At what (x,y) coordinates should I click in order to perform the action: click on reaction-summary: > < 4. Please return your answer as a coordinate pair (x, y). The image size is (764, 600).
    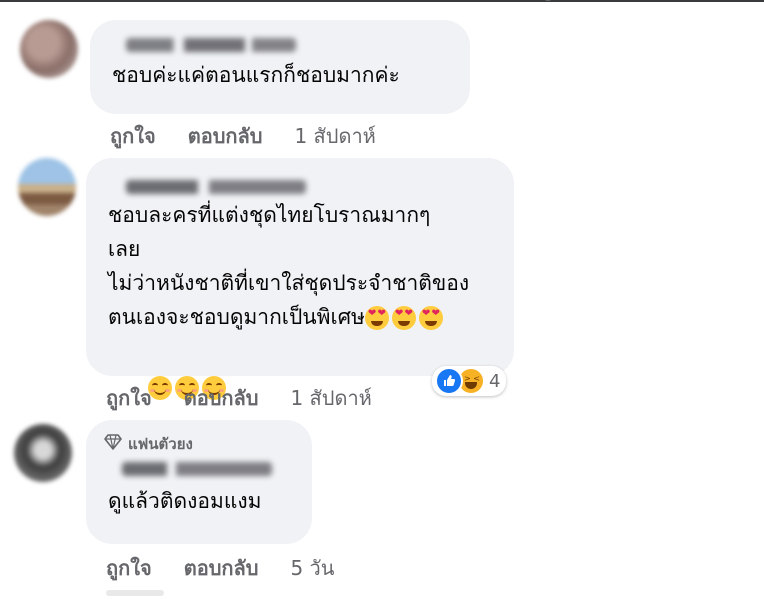
    Looking at the image, I should click on (469, 381).